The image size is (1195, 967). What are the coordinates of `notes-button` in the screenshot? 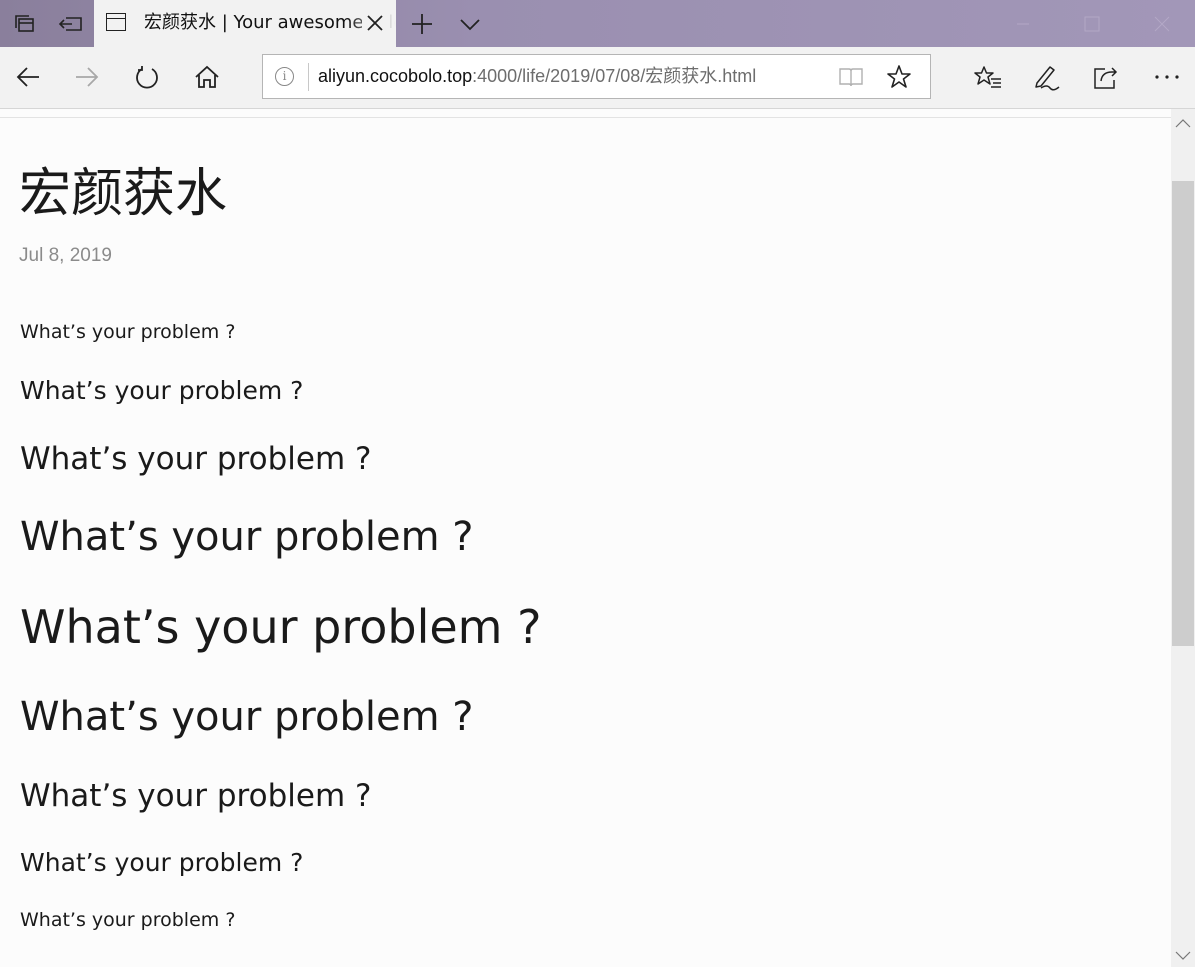 It's located at (1047, 77).